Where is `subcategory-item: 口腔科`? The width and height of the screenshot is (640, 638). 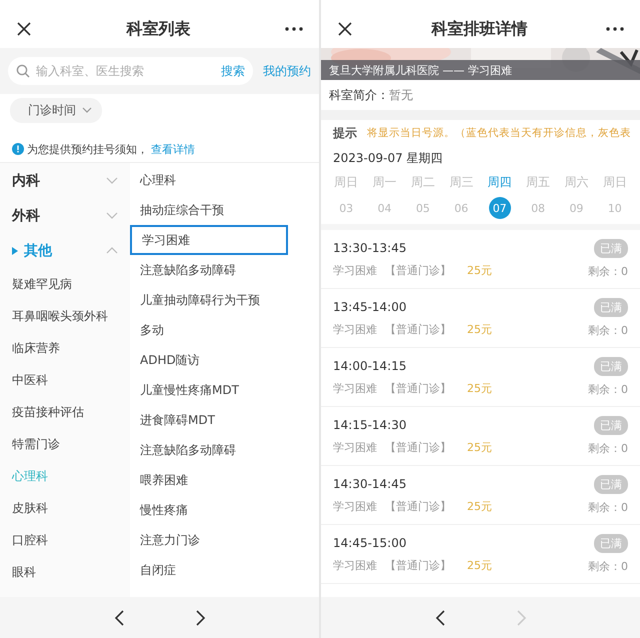 subcategory-item: 口腔科 is located at coordinates (65, 540).